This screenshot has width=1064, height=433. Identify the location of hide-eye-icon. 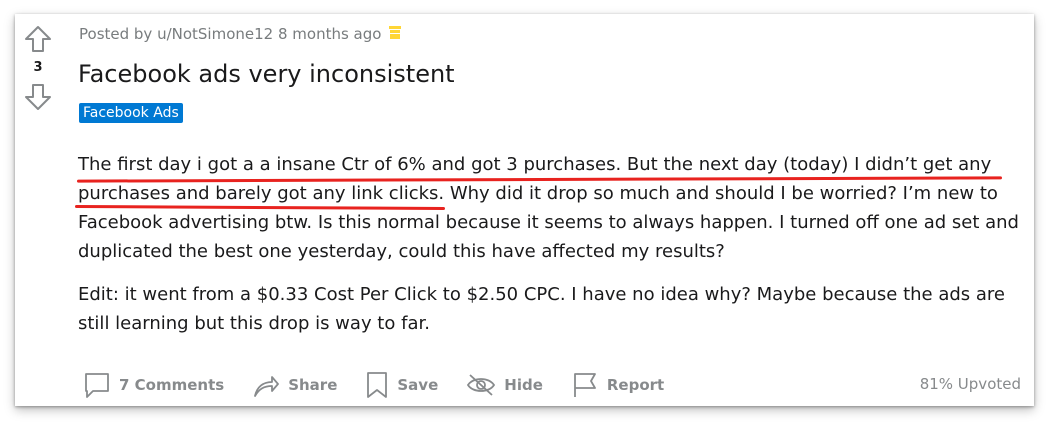
(481, 385).